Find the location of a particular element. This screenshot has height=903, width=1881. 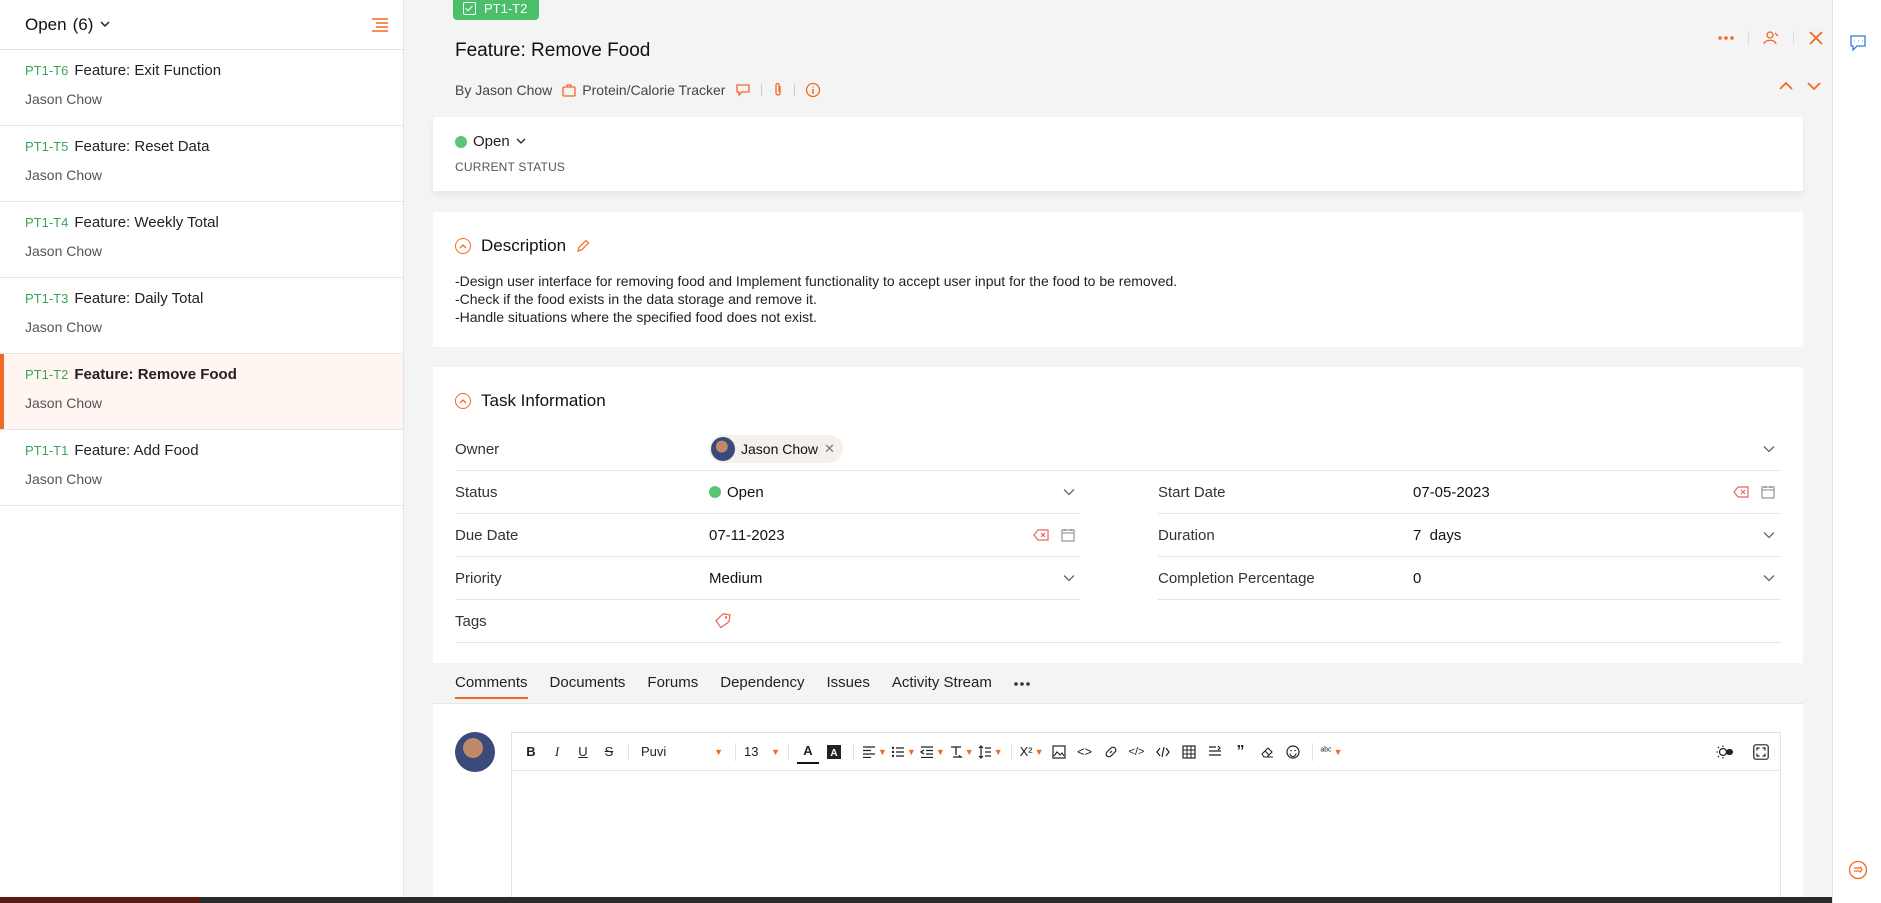

quote-icon: ” is located at coordinates (1241, 752).